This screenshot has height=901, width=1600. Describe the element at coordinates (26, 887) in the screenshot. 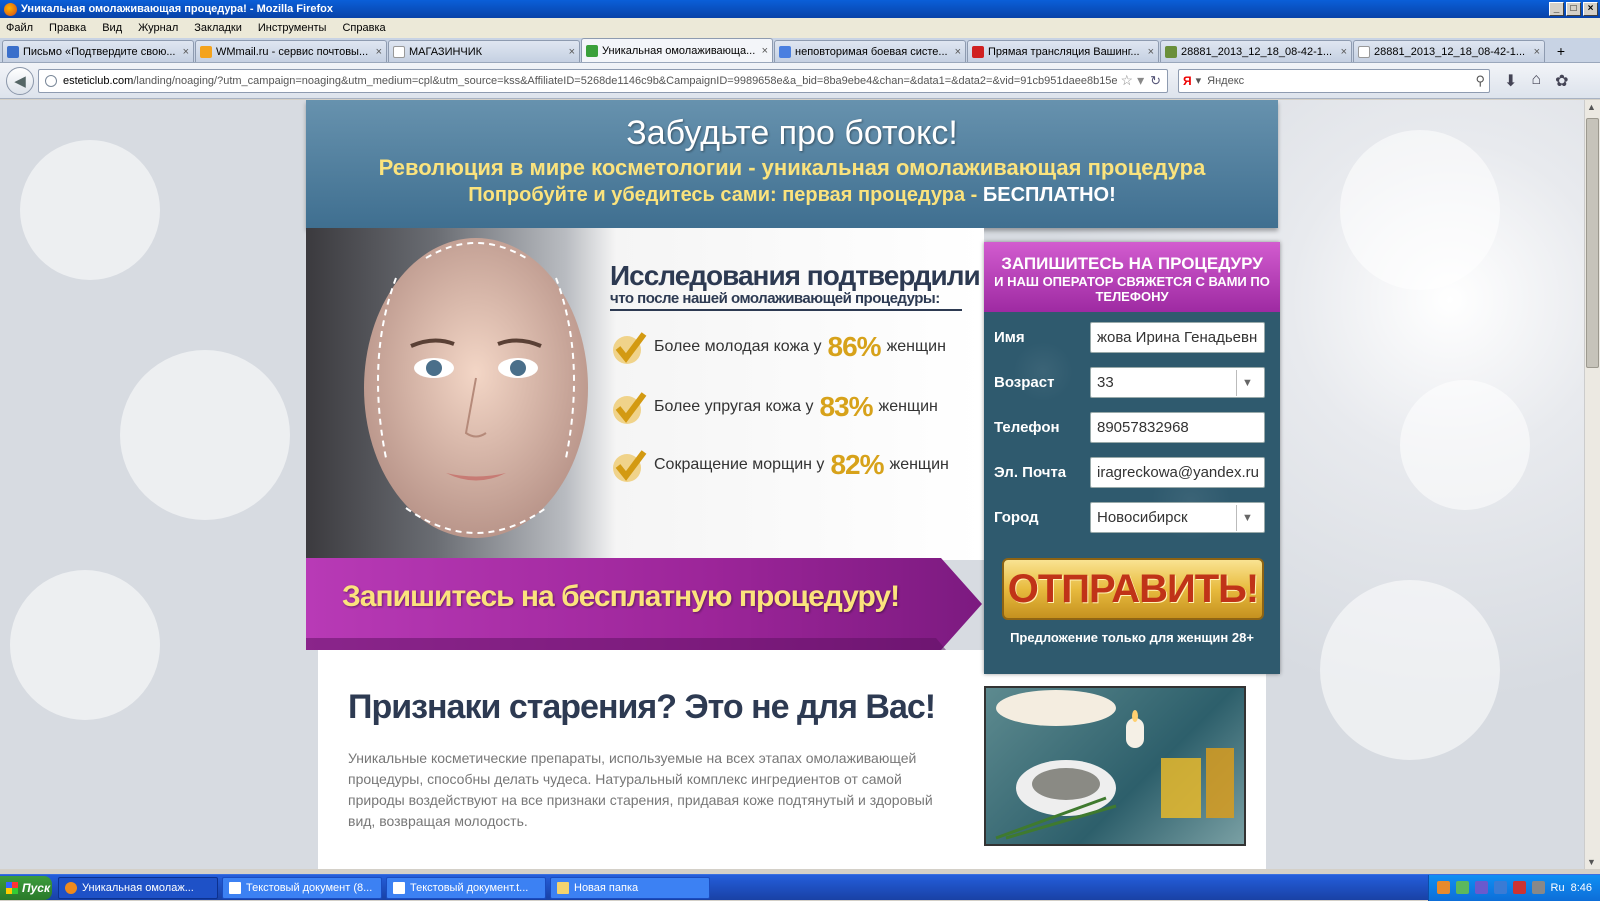

I see `start-button: Пуск` at that location.